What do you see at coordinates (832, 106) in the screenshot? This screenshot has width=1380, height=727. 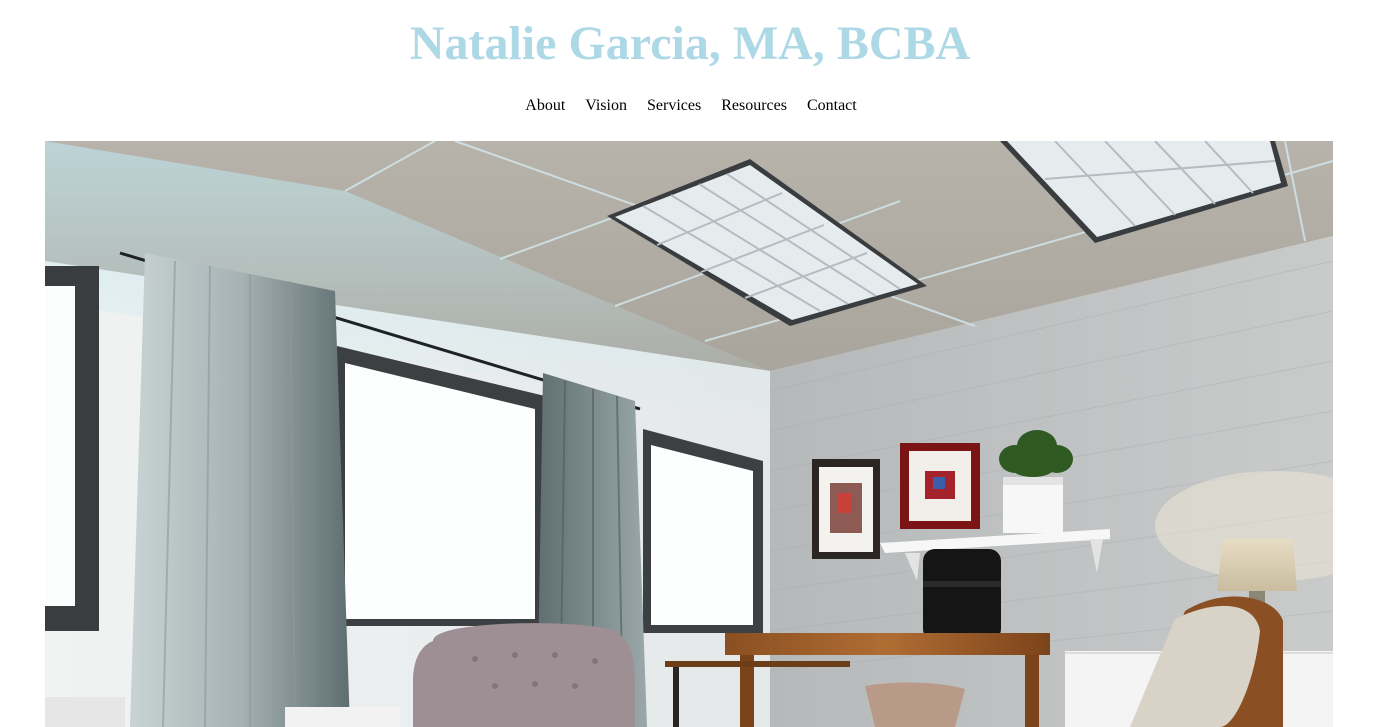 I see `nav-contact: Contact` at bounding box center [832, 106].